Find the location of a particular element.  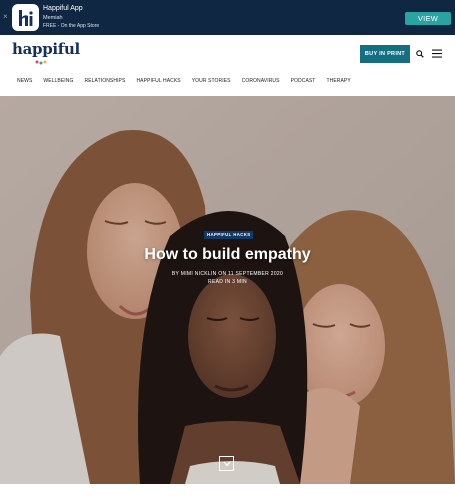

site-header: happiful BUY IN PRINT is located at coordinates (227, 52).